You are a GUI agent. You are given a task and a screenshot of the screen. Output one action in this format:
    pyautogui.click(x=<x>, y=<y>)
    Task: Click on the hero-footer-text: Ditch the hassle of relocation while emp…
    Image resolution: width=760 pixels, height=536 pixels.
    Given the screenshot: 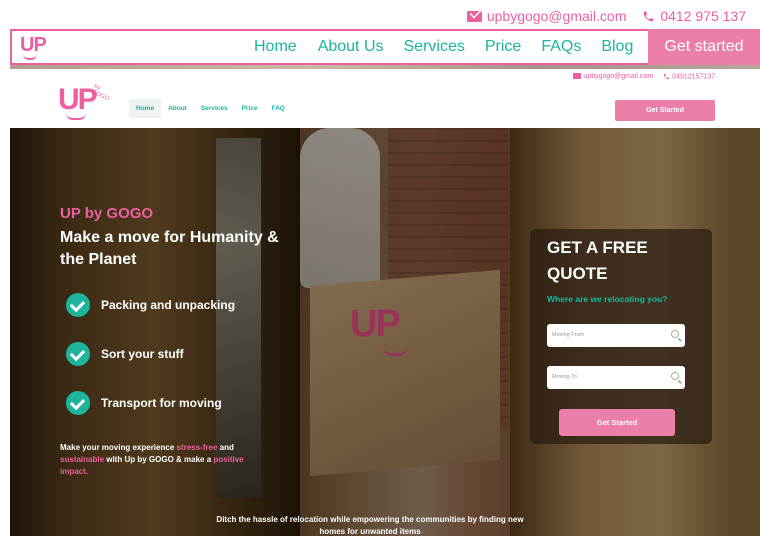 What is the action you would take?
    pyautogui.click(x=370, y=525)
    